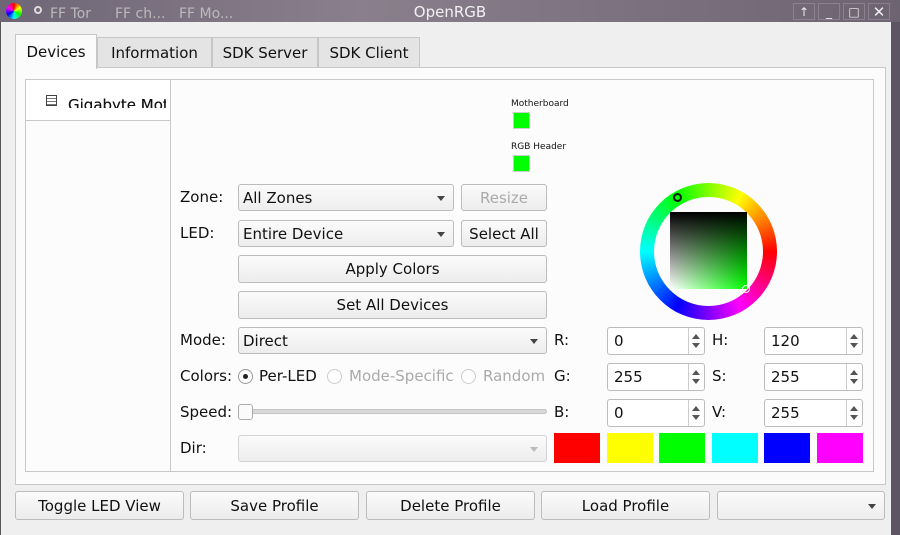 Image resolution: width=900 pixels, height=535 pixels. I want to click on device-name-visible: Gigabyte Mot, so click(117, 102).